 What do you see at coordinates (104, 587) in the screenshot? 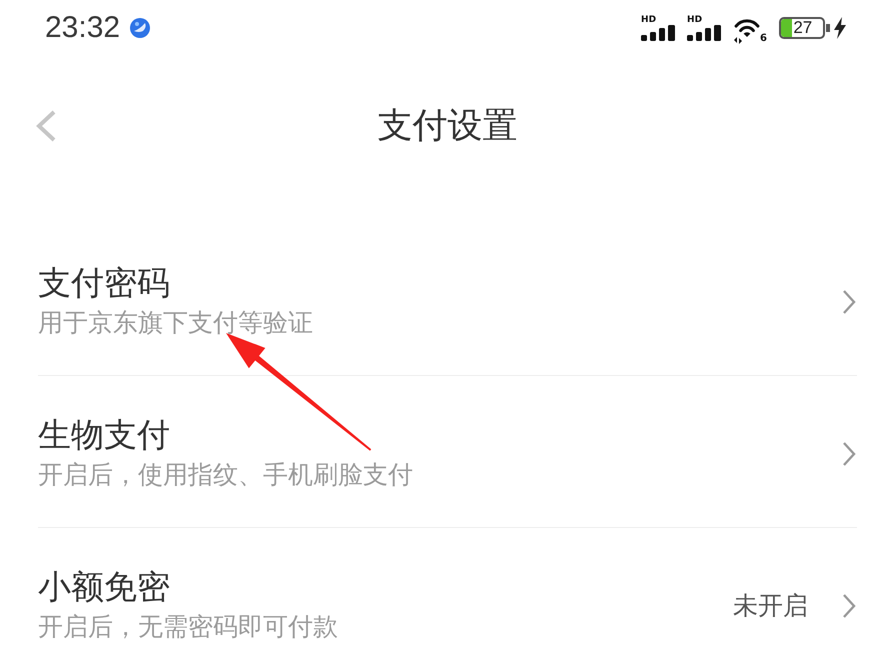
I see `setting-title: 小额免密` at bounding box center [104, 587].